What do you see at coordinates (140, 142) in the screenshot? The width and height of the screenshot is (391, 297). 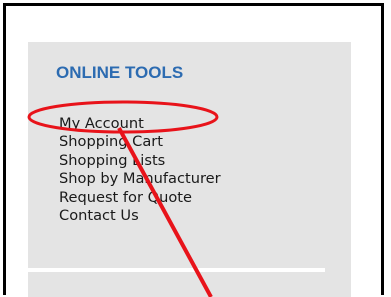 I see `menu-item-shopping-cart: Shopping Cart` at bounding box center [140, 142].